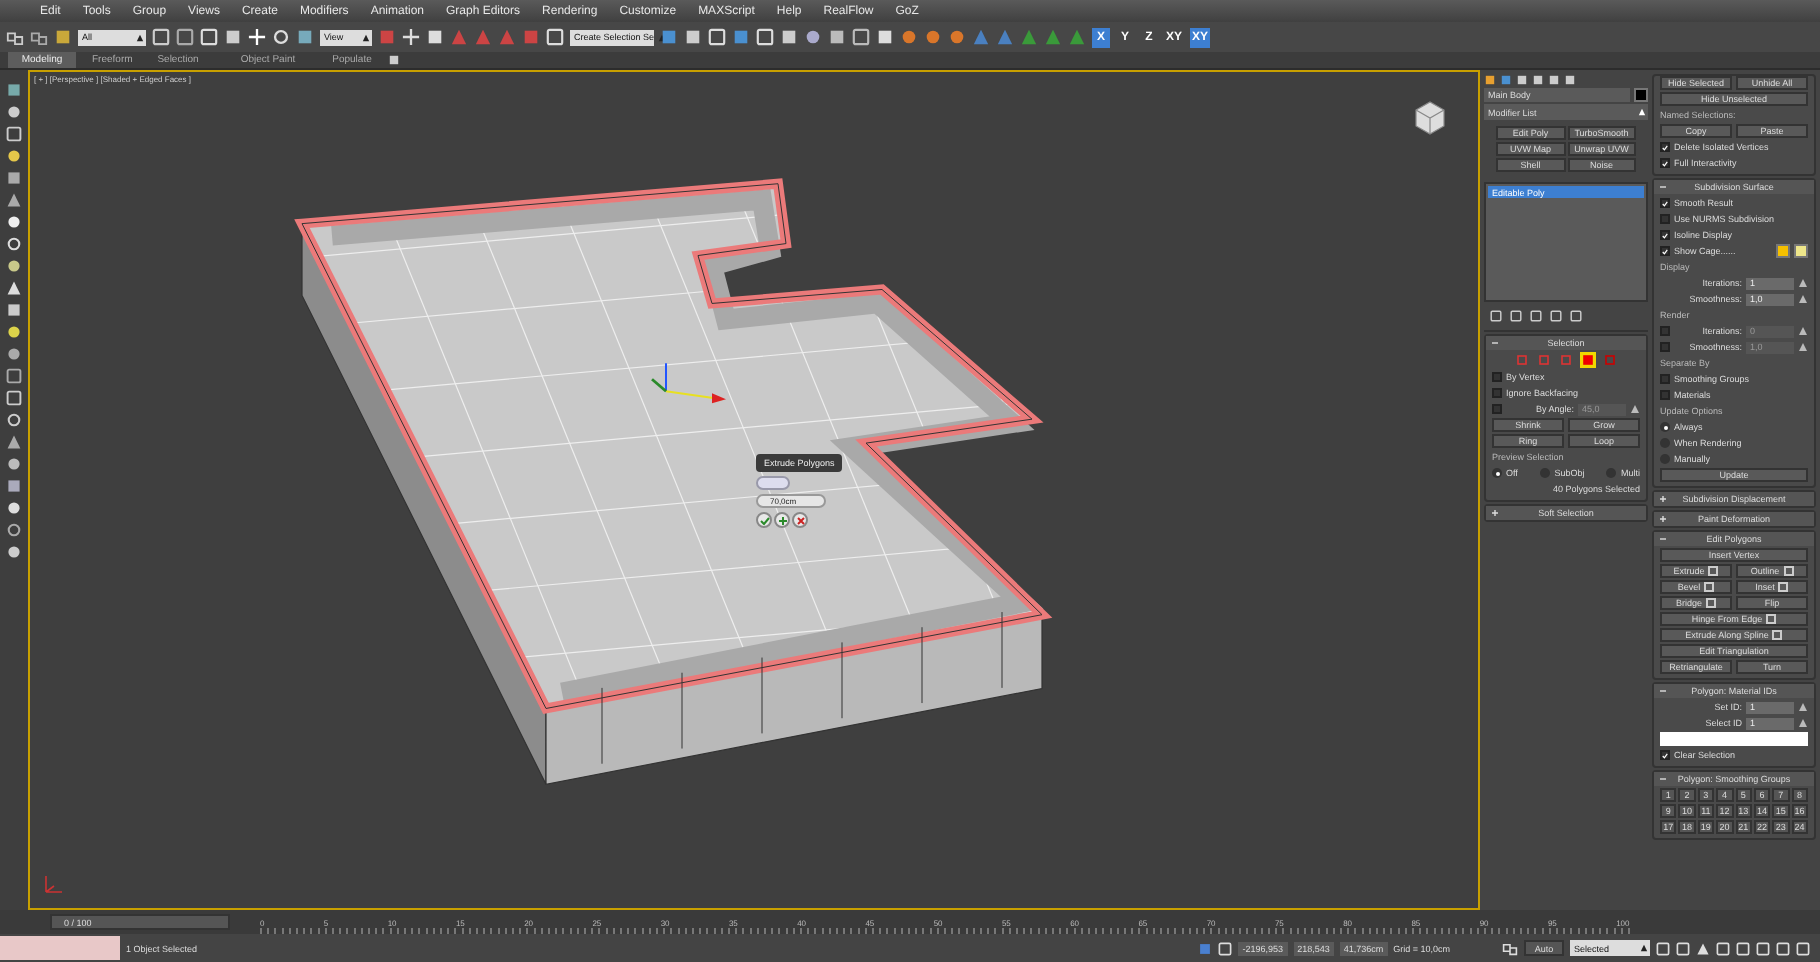  Describe the element at coordinates (257, 37) in the screenshot. I see `move-icon` at that location.